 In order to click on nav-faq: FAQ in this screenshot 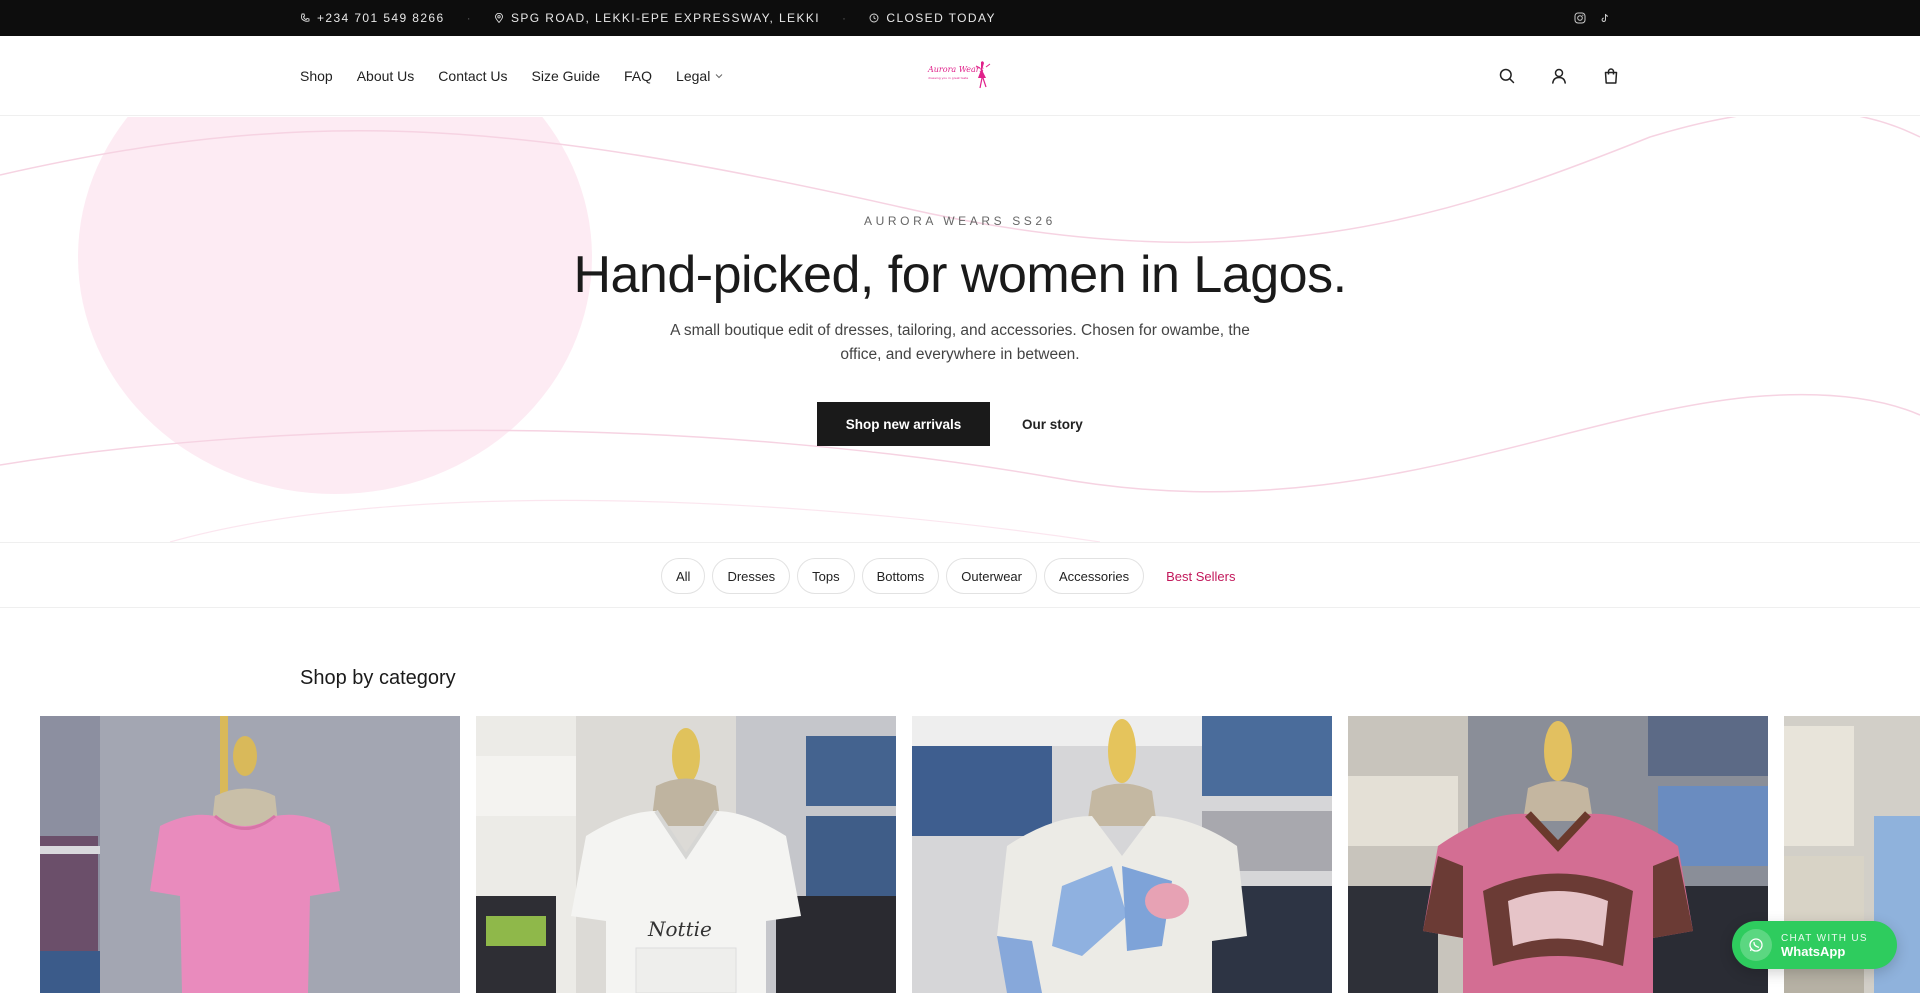, I will do `click(638, 76)`.